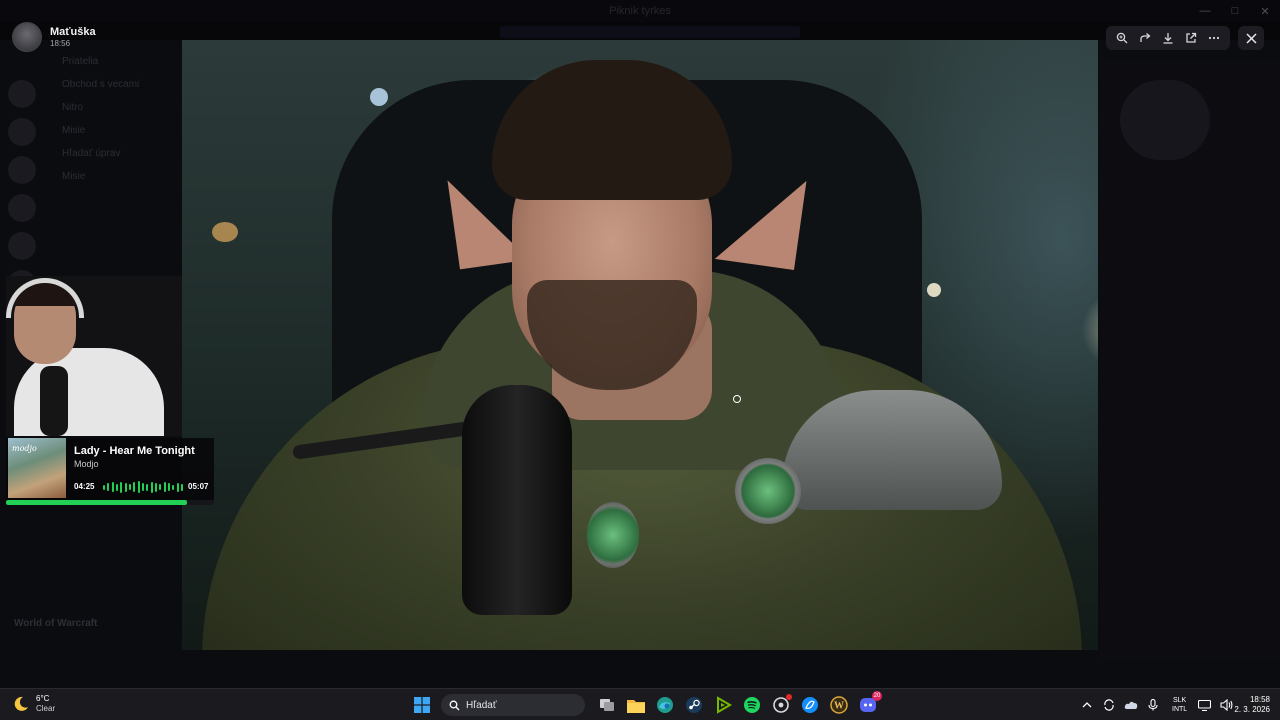 The width and height of the screenshot is (1280, 720). What do you see at coordinates (24, 448) in the screenshot?
I see `album-art-logo: modjo` at bounding box center [24, 448].